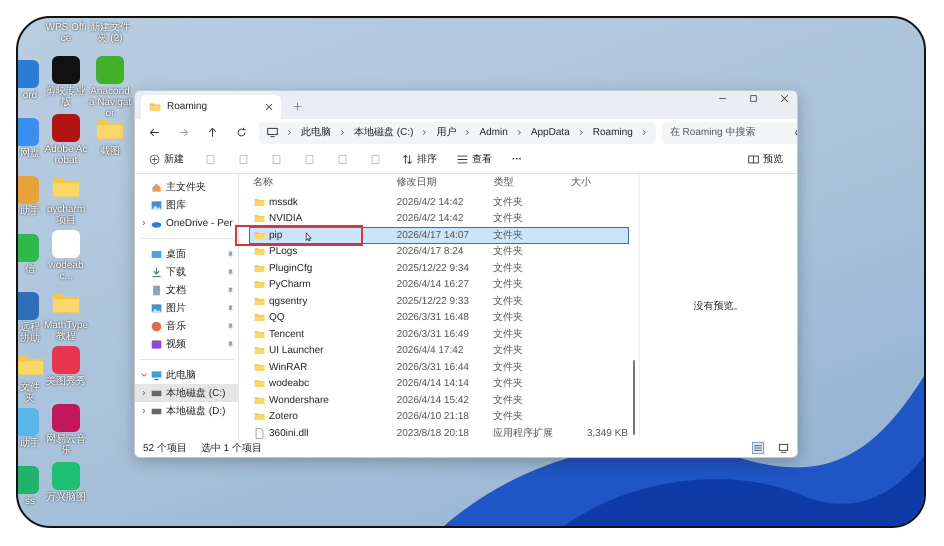 This screenshot has height=546, width=944. I want to click on gallery-icon, so click(156, 205).